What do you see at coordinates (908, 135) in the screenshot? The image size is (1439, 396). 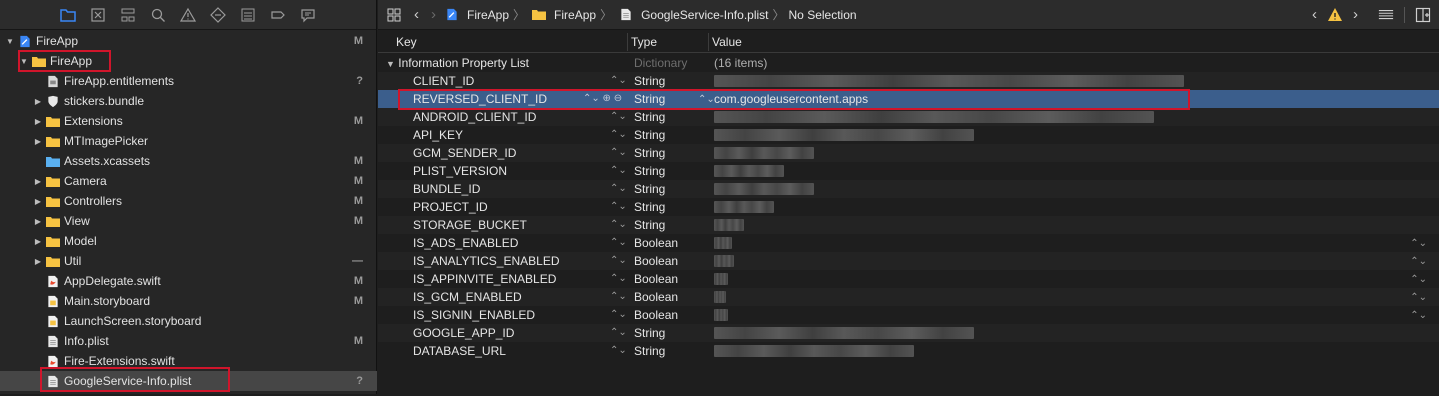 I see `plist-row: API_KEY ⌃⌄ String` at bounding box center [908, 135].